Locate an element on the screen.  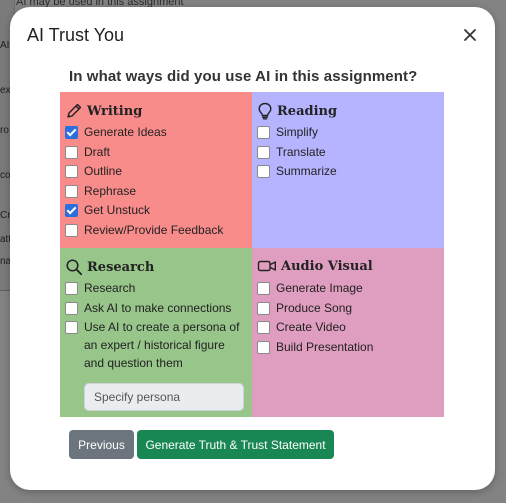
option-build-presentation: Build Presentation is located at coordinates (315, 350).